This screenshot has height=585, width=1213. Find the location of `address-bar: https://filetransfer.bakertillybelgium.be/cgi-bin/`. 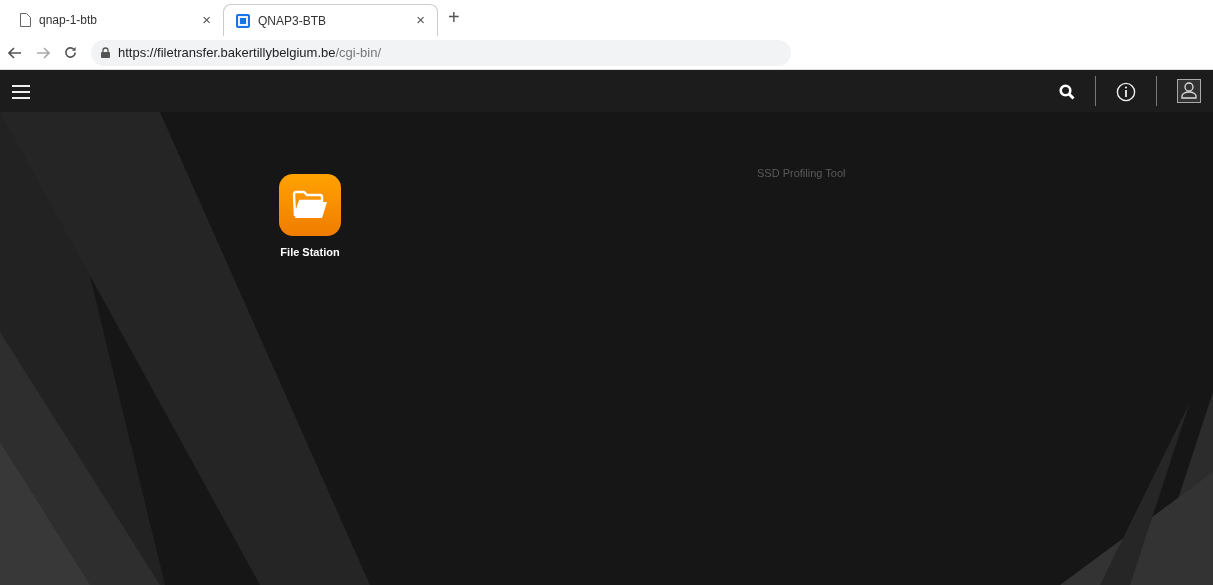

address-bar: https://filetransfer.bakertillybelgium.be/cgi-bin/ is located at coordinates (441, 52).